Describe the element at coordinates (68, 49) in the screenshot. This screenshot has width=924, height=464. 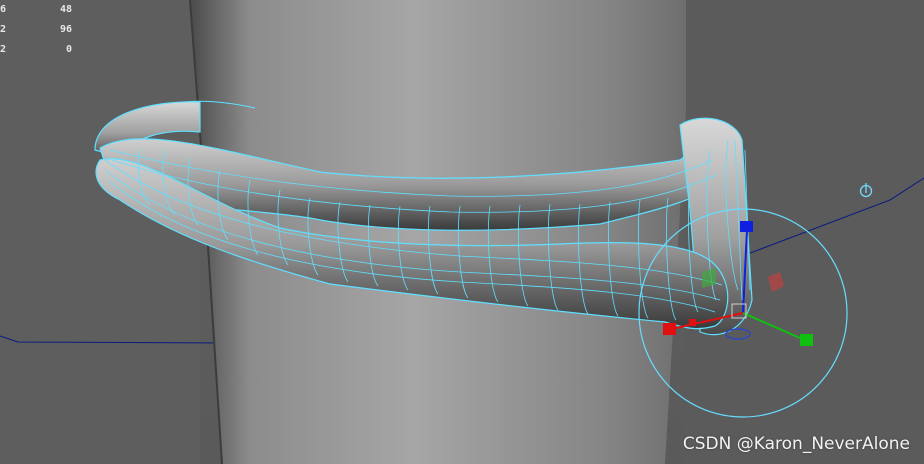
I see `hud-value: 0` at that location.